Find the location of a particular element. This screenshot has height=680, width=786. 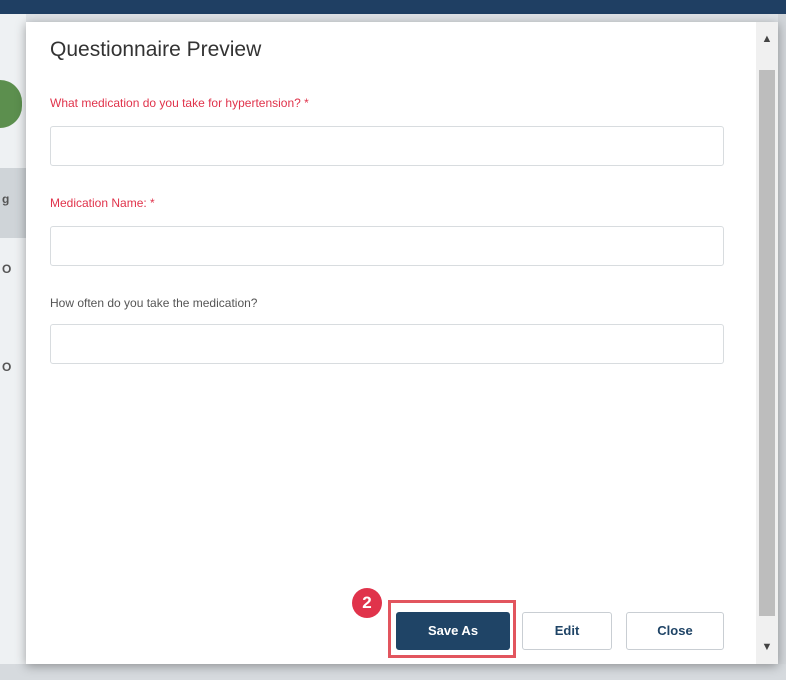

hypertension-medication-input is located at coordinates (387, 146).